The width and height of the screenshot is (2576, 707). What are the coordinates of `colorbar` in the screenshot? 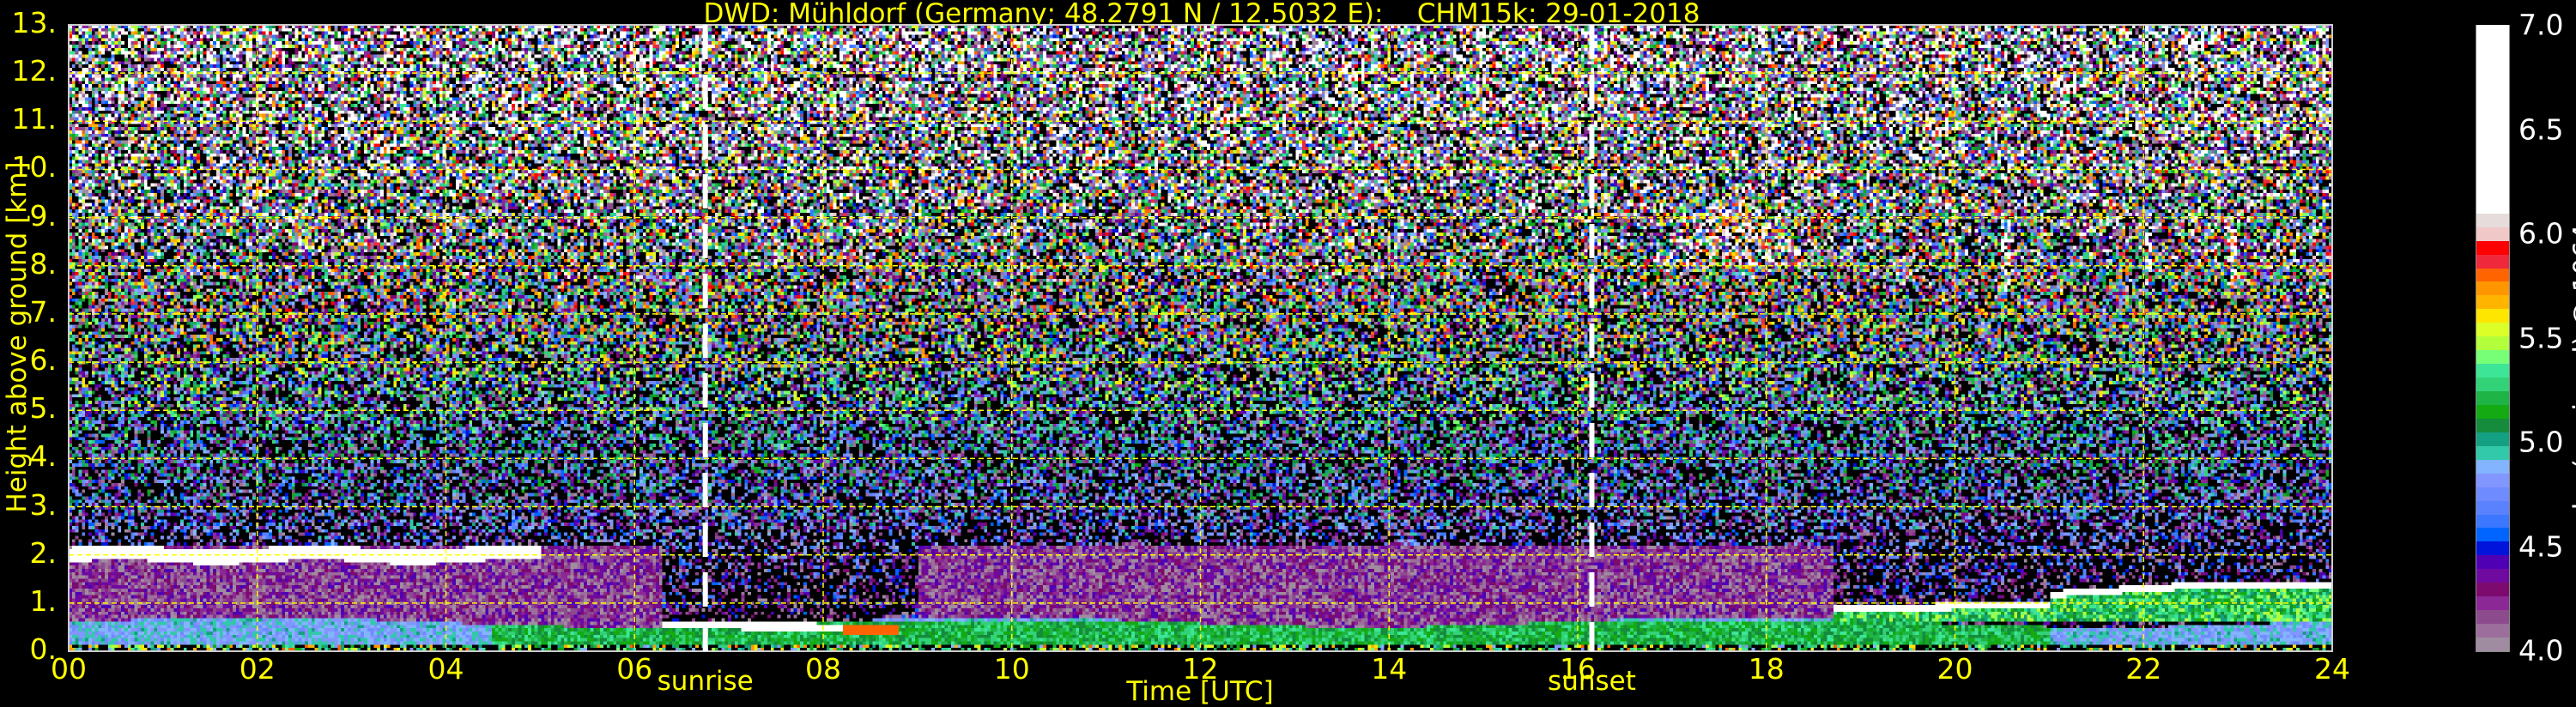 It's located at (2493, 338).